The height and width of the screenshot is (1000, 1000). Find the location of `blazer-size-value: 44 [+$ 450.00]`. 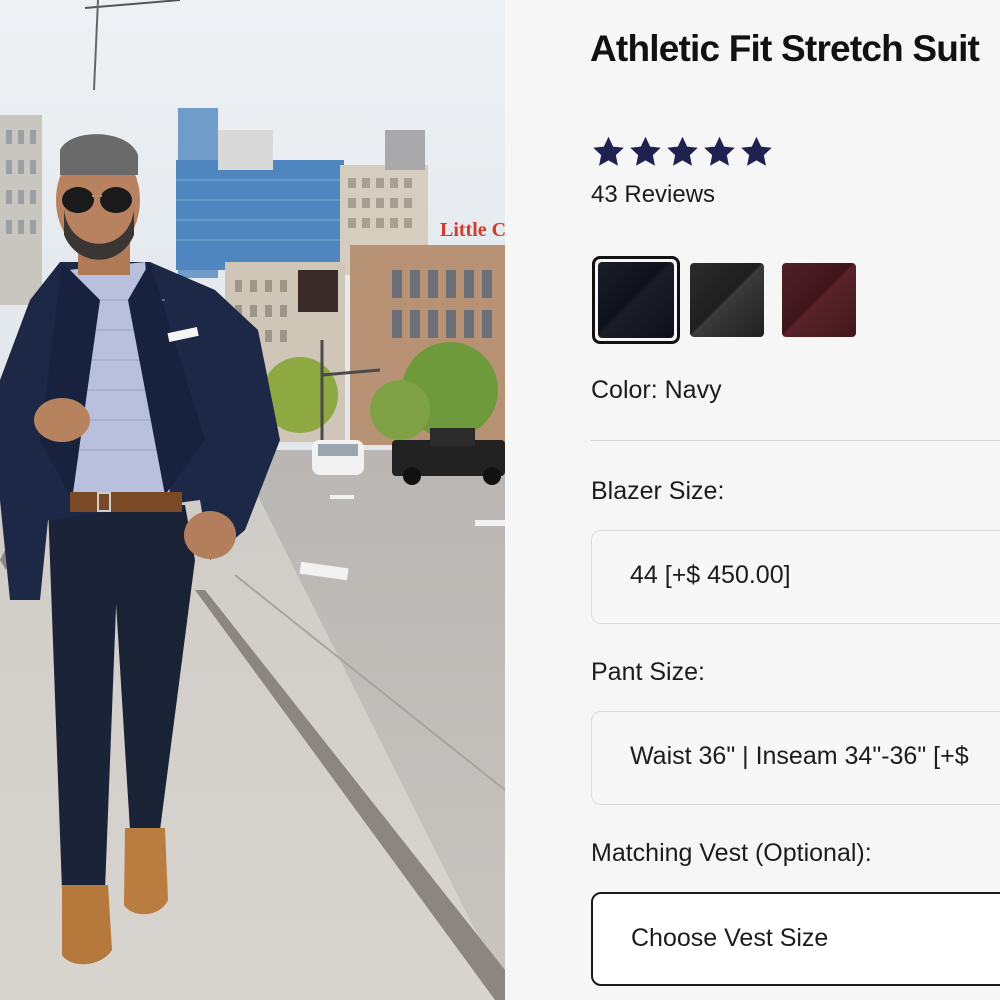

blazer-size-value: 44 [+$ 450.00] is located at coordinates (710, 575).